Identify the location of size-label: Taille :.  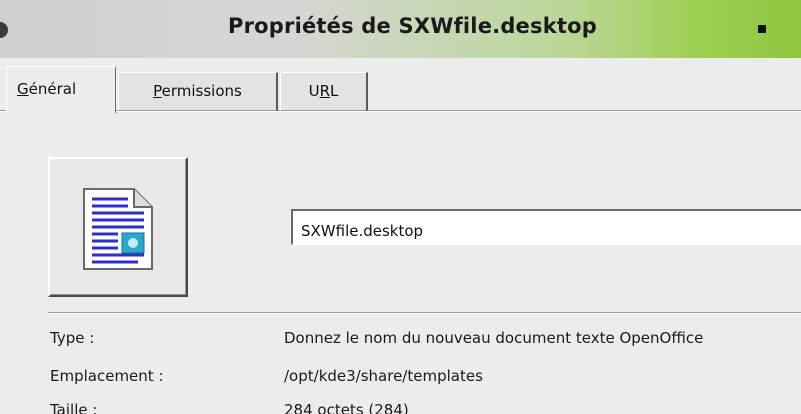
(74, 407).